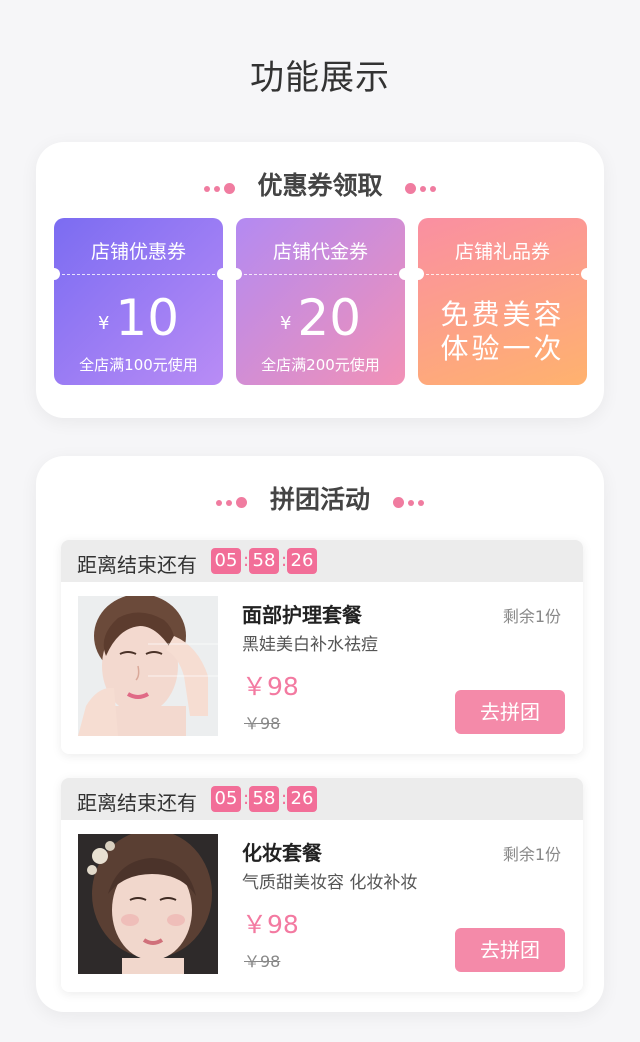 The width and height of the screenshot is (640, 1042). Describe the element at coordinates (502, 348) in the screenshot. I see `gift-line-2: 体验一次` at that location.